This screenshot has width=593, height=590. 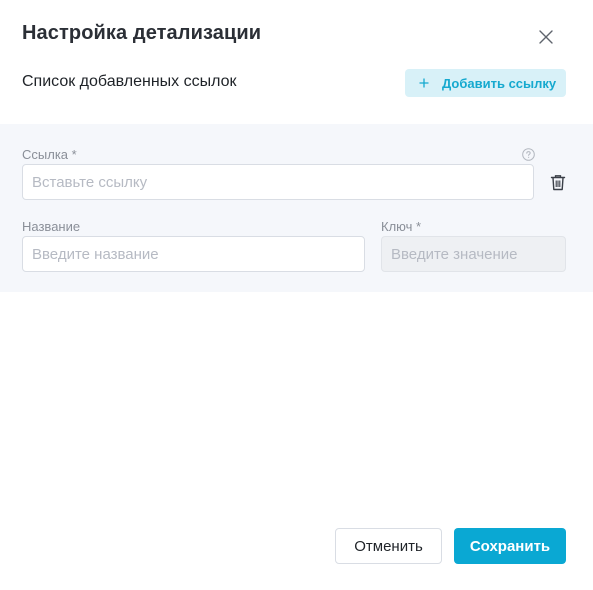 I want to click on trash-icon, so click(x=558, y=183).